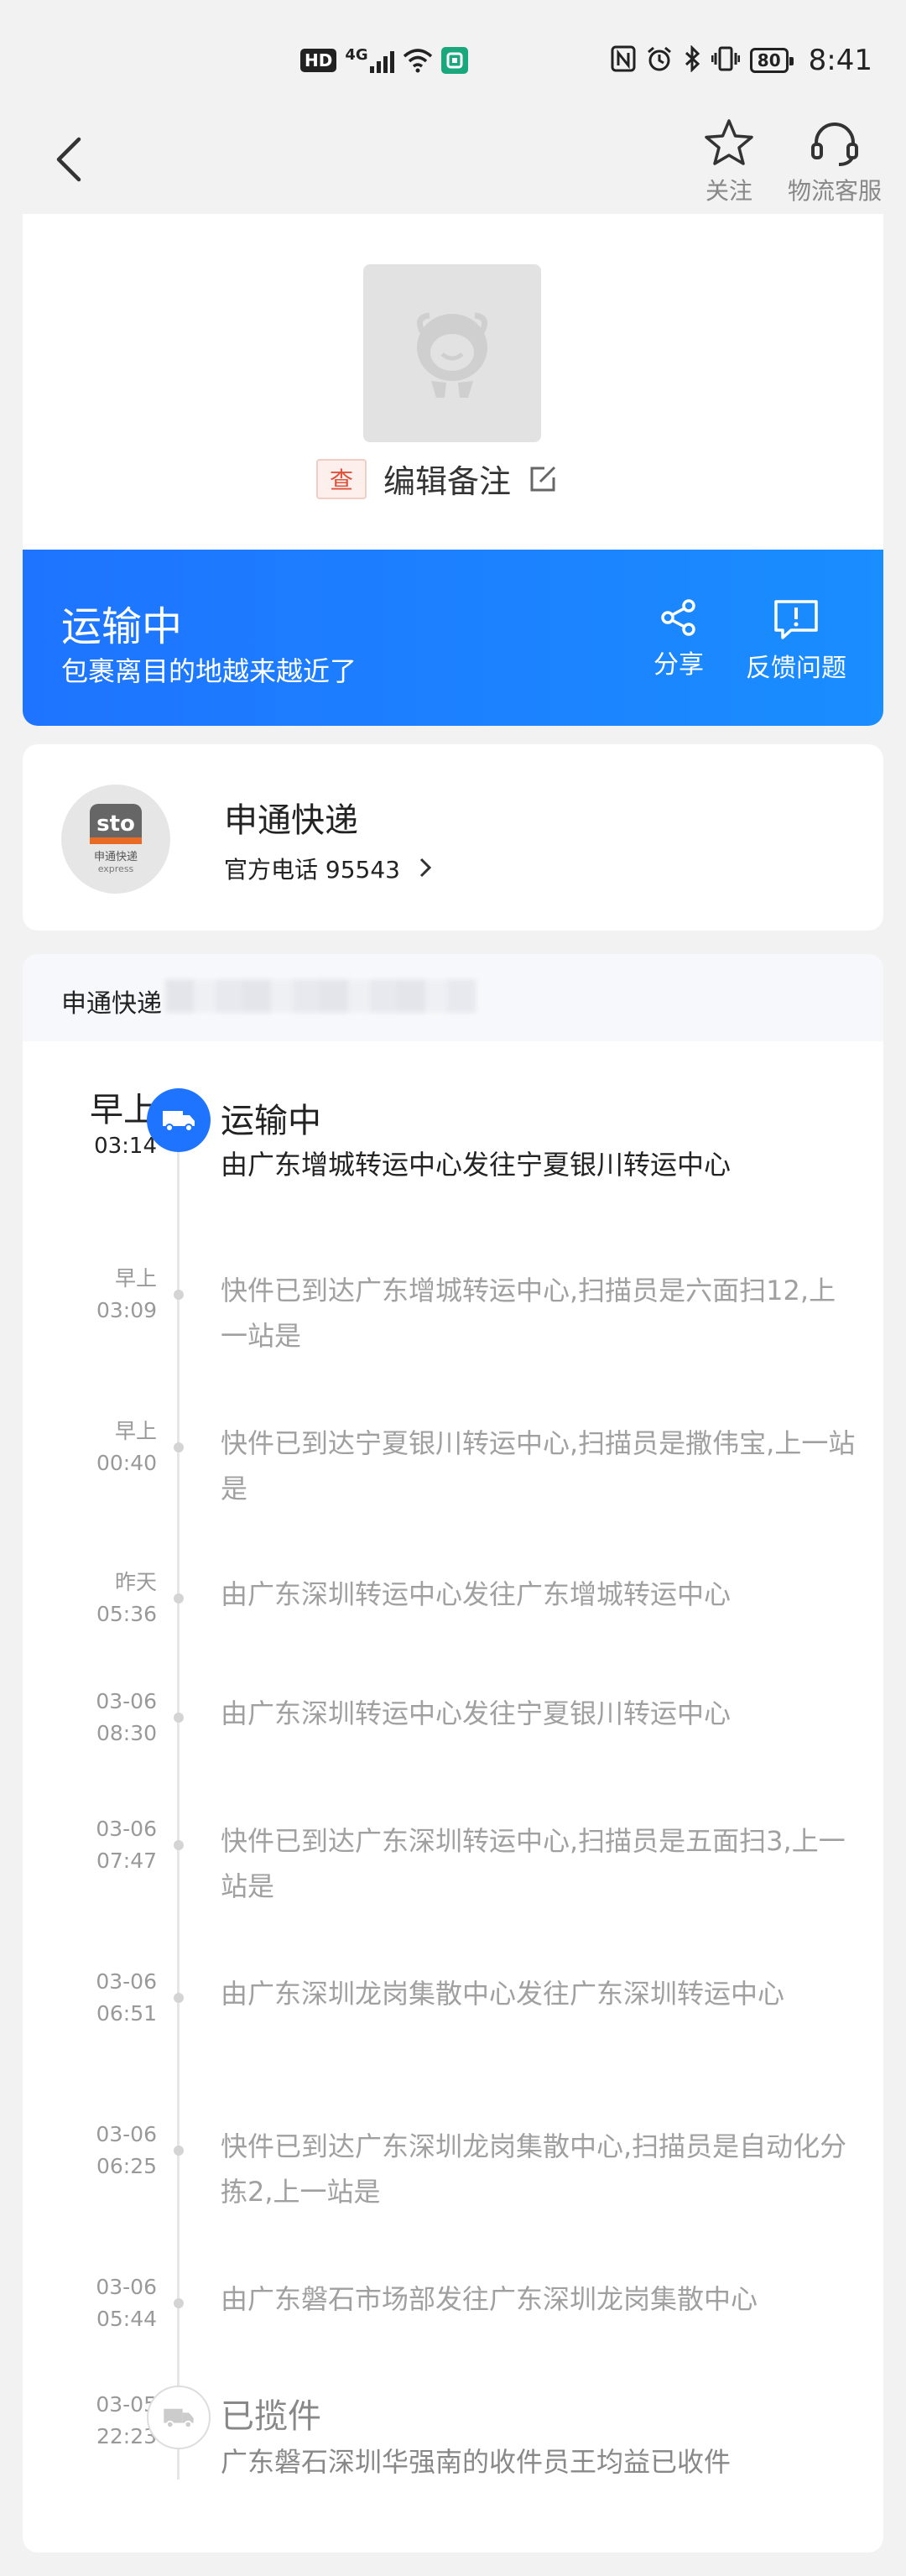 Image resolution: width=906 pixels, height=2576 pixels. What do you see at coordinates (116, 857) in the screenshot?
I see `sto-logo-cn: 申通快递` at bounding box center [116, 857].